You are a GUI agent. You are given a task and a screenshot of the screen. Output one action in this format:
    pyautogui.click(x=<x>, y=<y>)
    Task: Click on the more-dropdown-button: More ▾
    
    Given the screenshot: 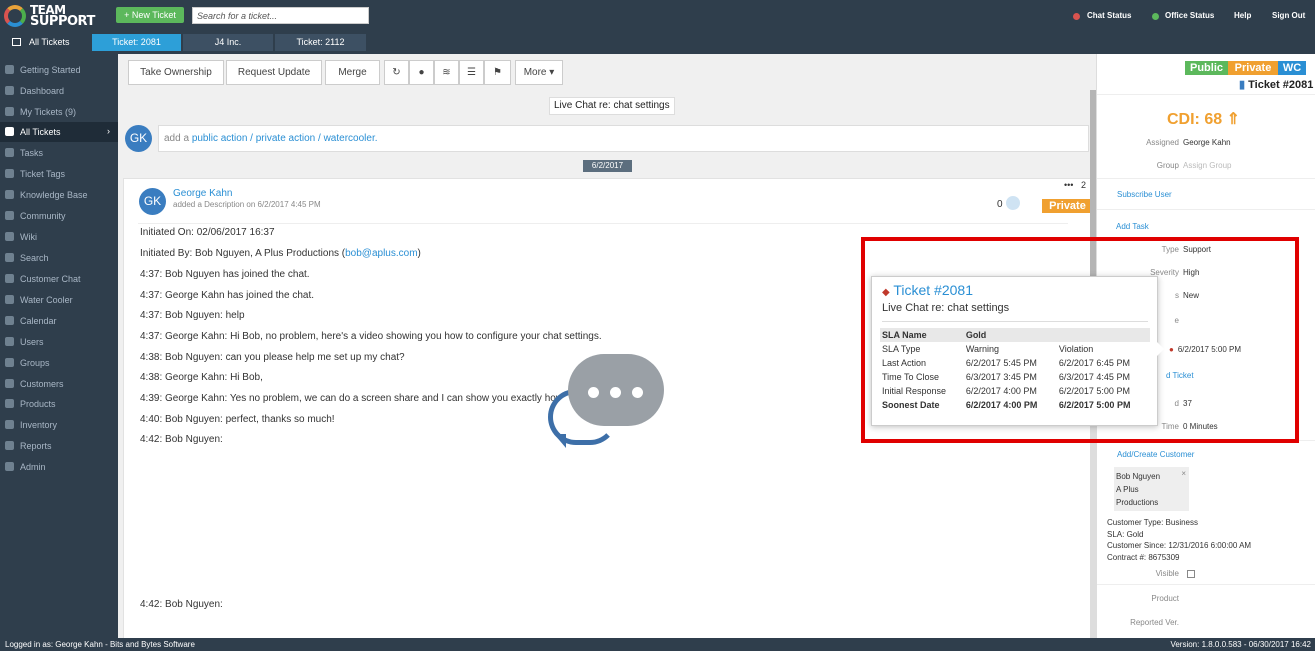 What is the action you would take?
    pyautogui.click(x=539, y=72)
    